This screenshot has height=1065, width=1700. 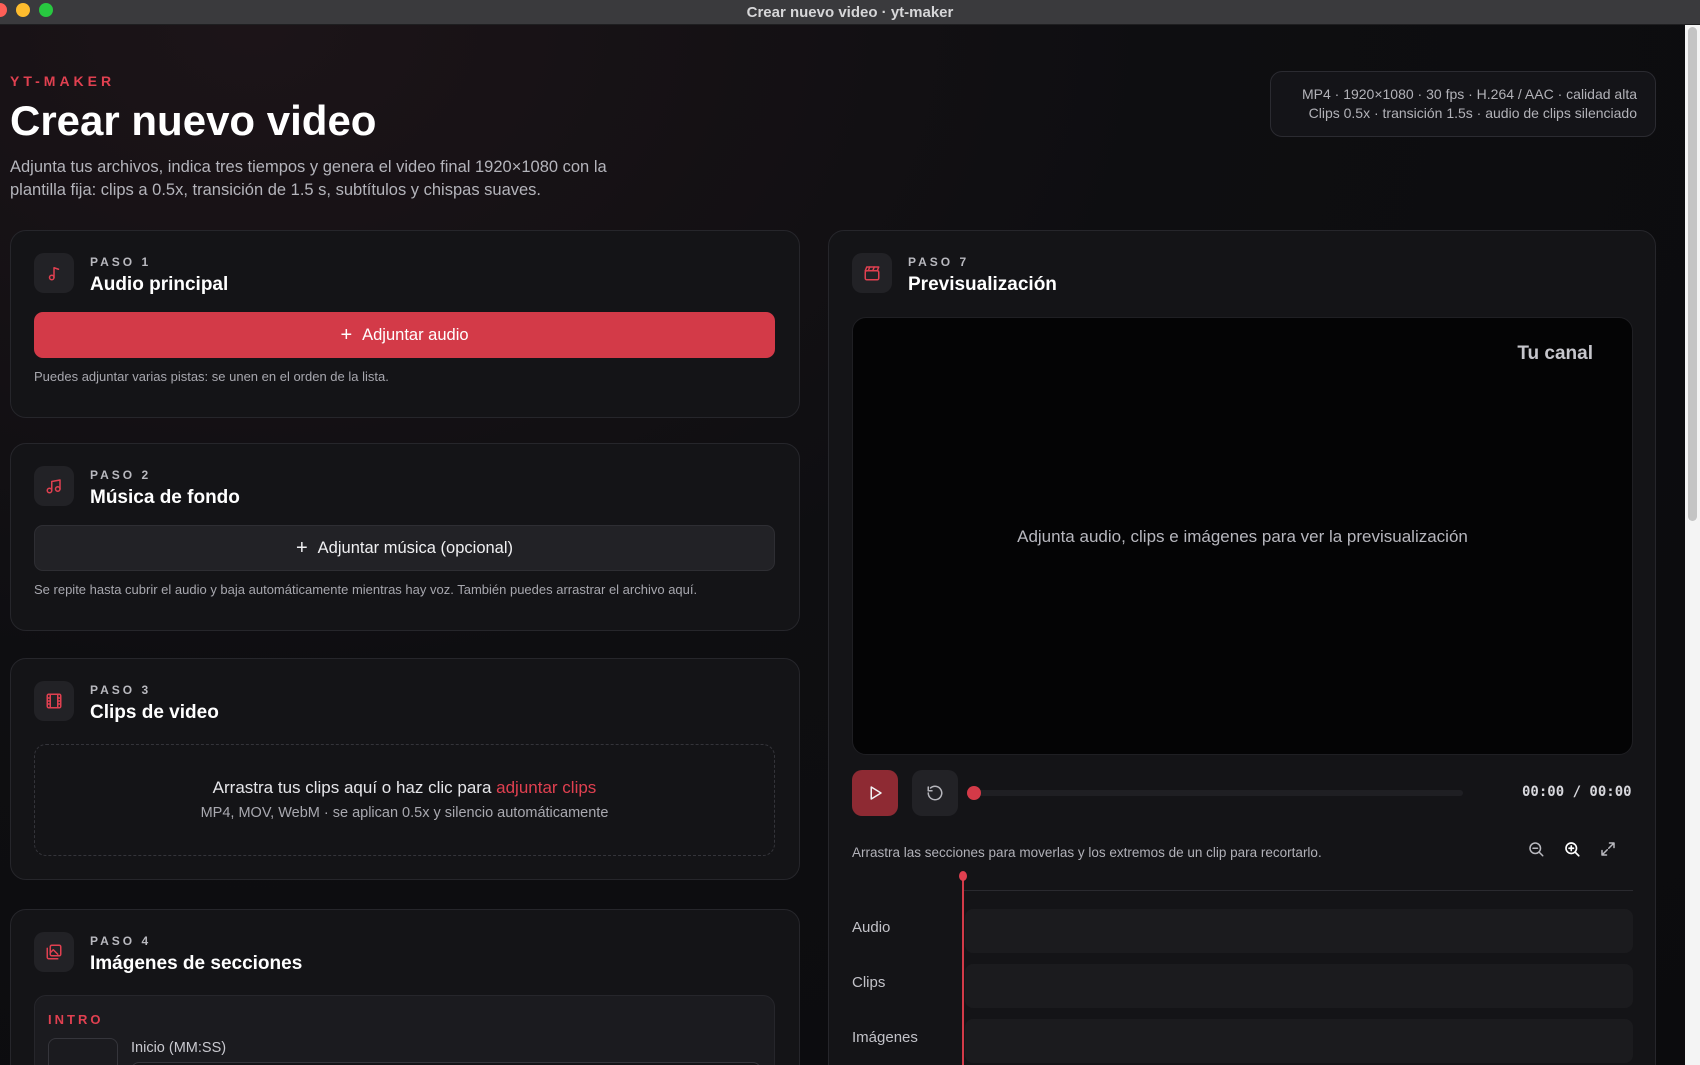 I want to click on timeline-tools, so click(x=1572, y=849).